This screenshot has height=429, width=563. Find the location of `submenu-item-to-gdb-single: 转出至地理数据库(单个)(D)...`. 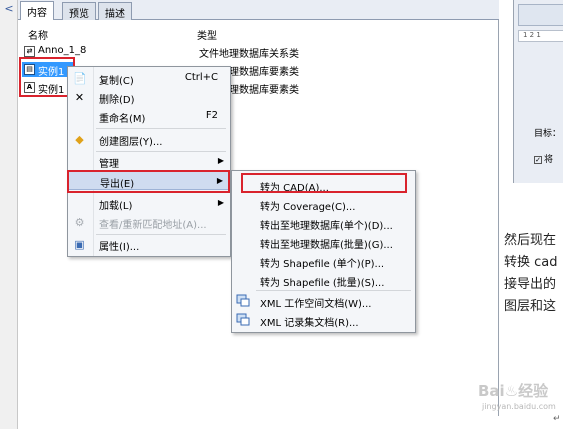

submenu-item-to-gdb-single: 转出至地理数据库(单个)(D)... is located at coordinates (323, 222).